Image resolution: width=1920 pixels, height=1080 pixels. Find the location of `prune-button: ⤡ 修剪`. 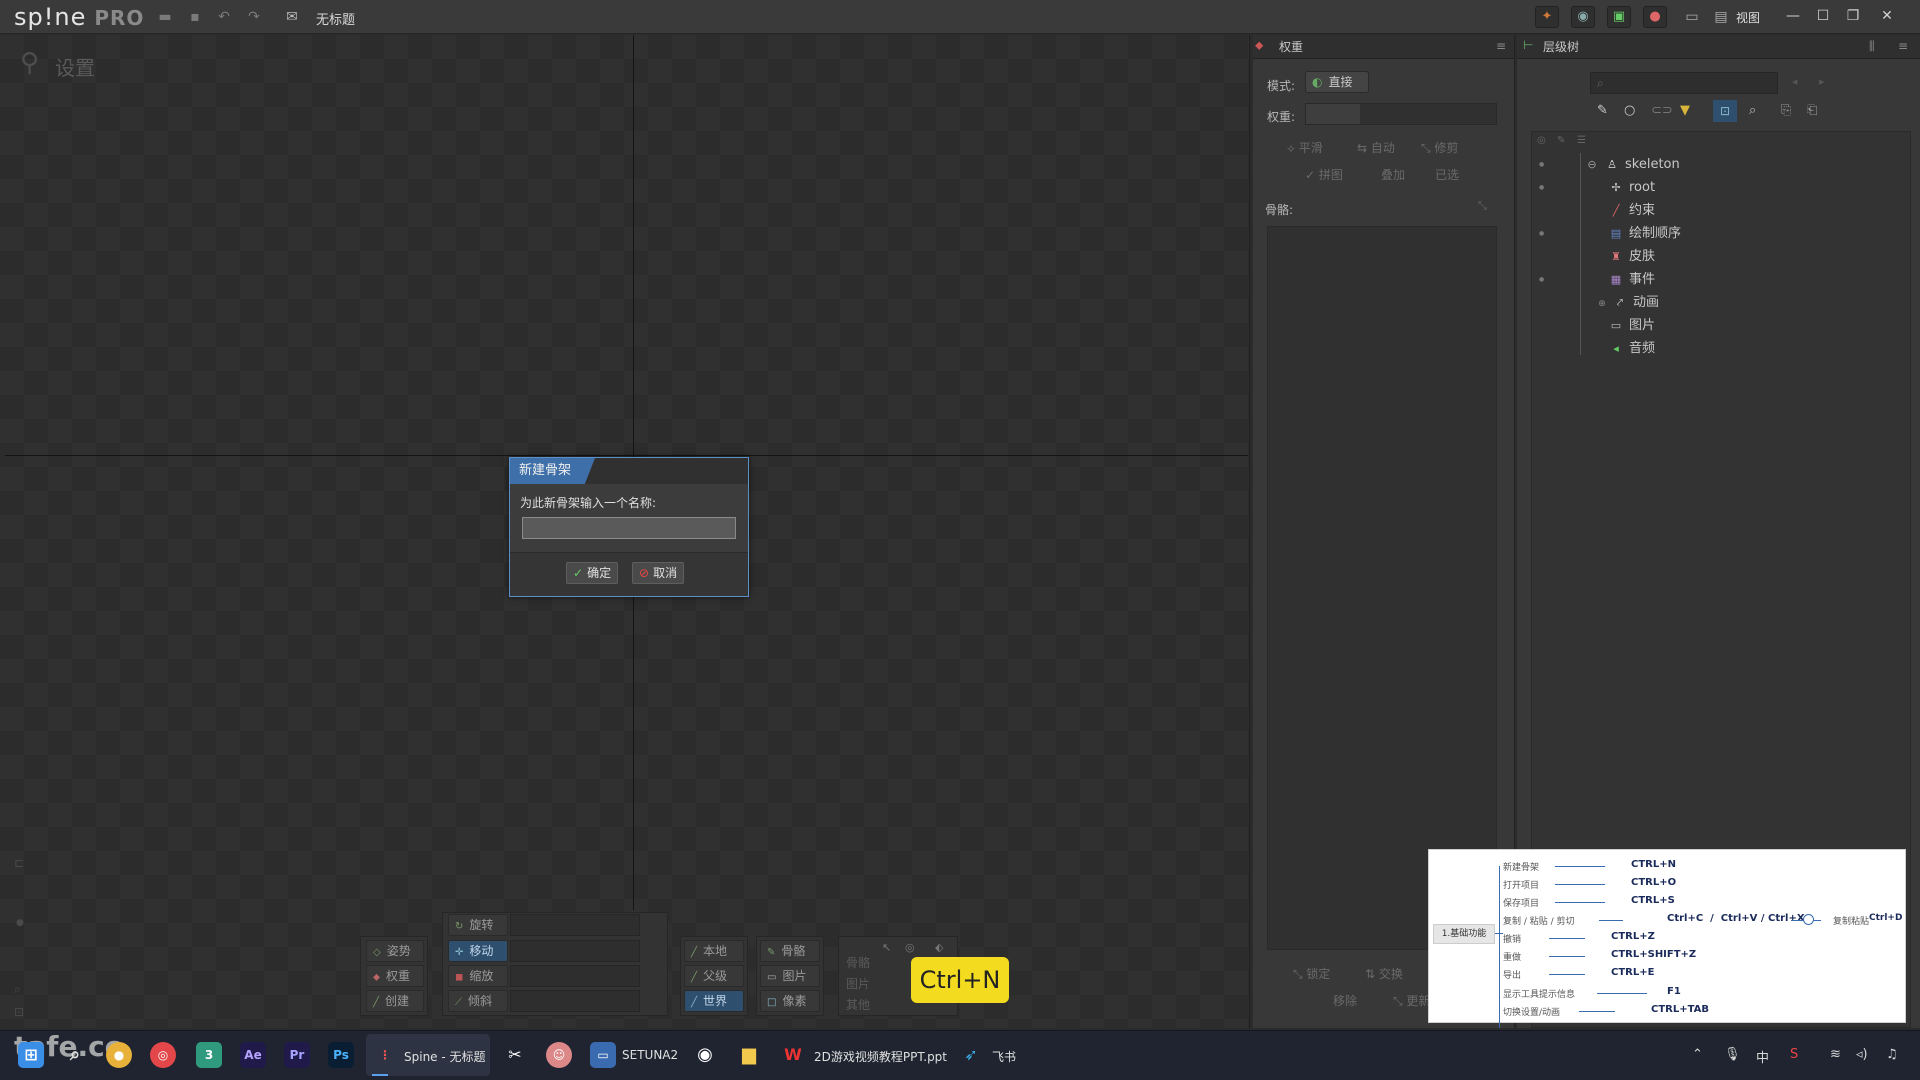

prune-button: ⤡ 修剪 is located at coordinates (1439, 147).